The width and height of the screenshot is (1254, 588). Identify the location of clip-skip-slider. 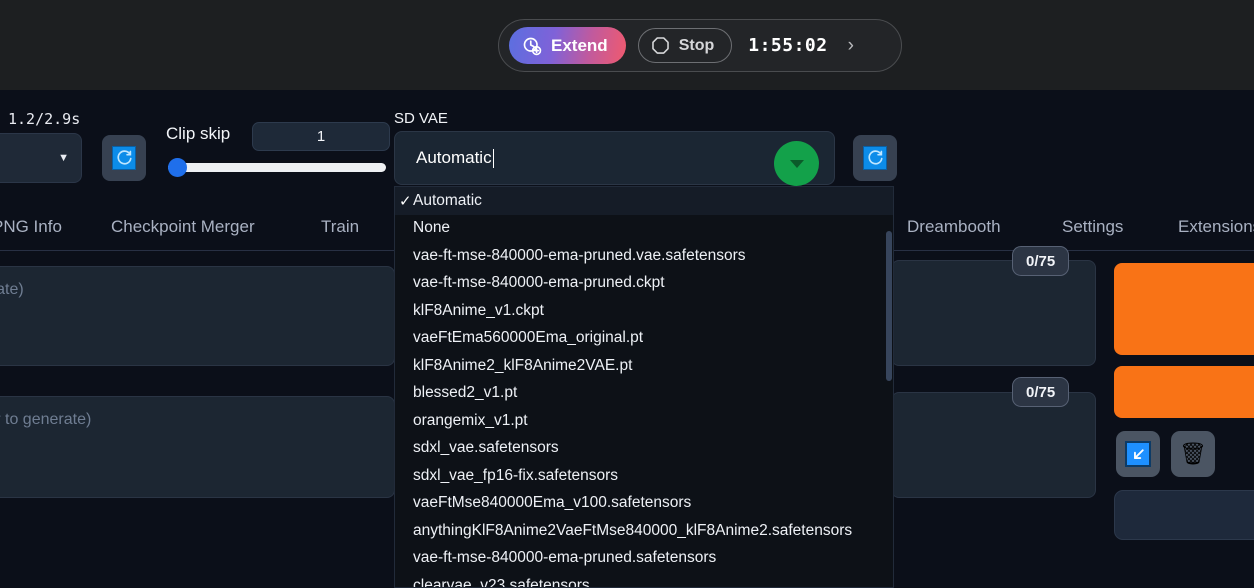
(277, 167).